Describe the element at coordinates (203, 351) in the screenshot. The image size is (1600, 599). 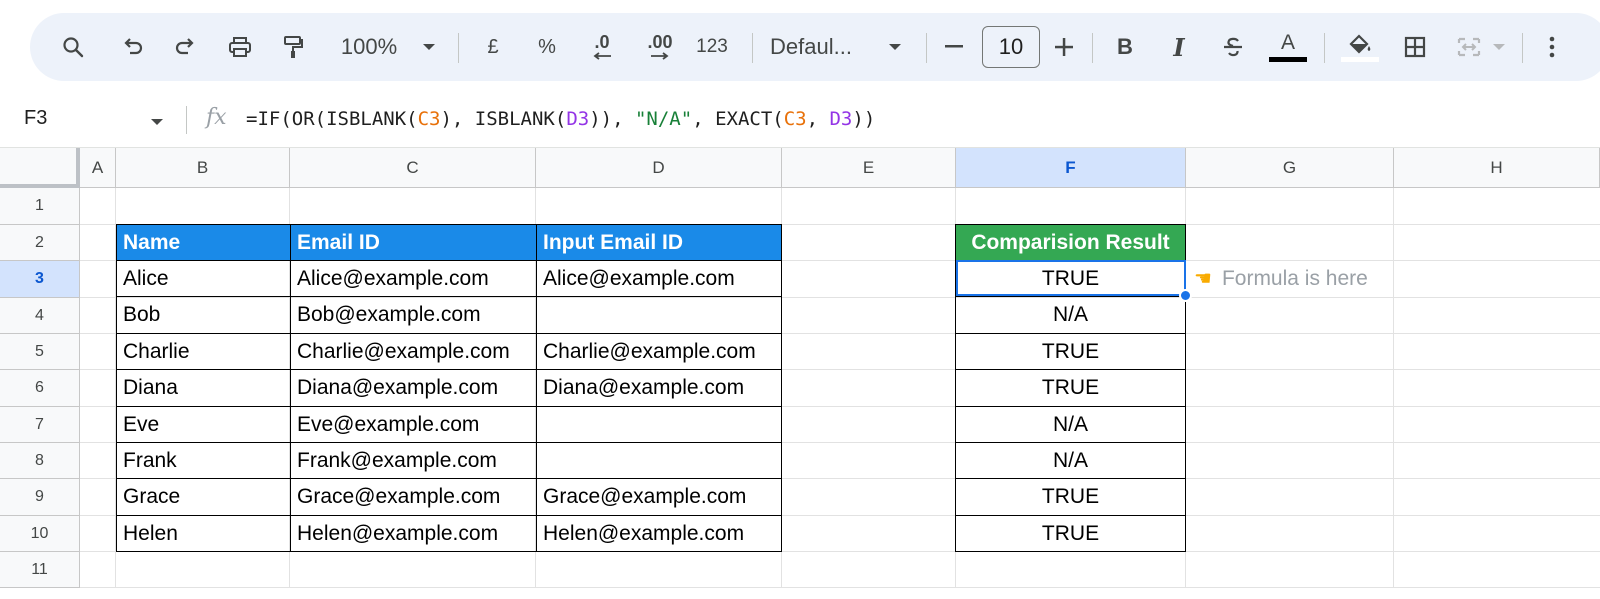
I see `table-cell: Charlie` at that location.